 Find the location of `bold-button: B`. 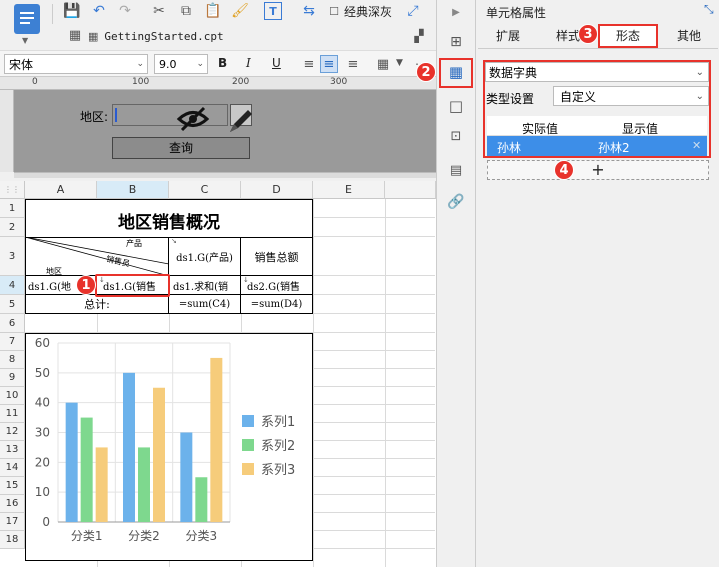

bold-button: B is located at coordinates (222, 63).